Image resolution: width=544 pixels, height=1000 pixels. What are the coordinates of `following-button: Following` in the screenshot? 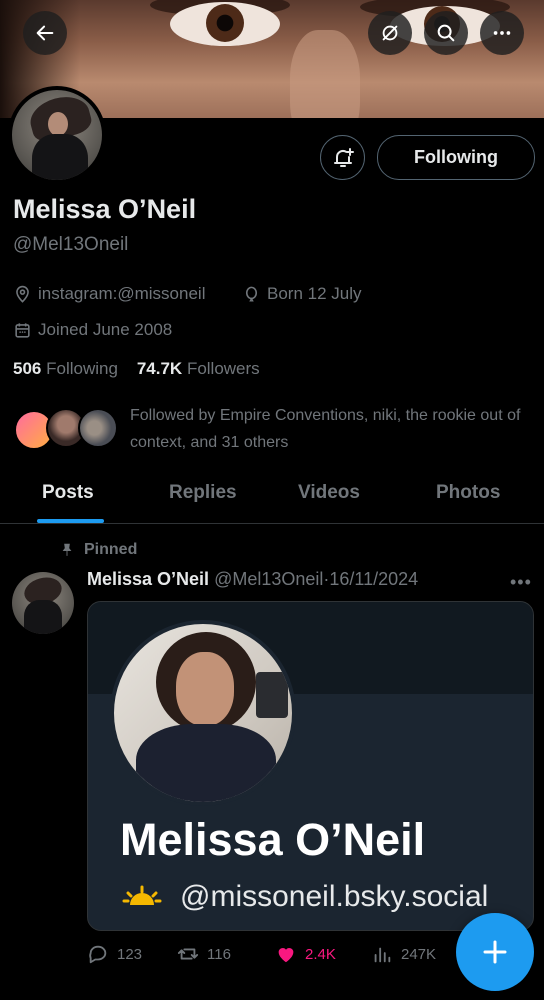 It's located at (456, 157).